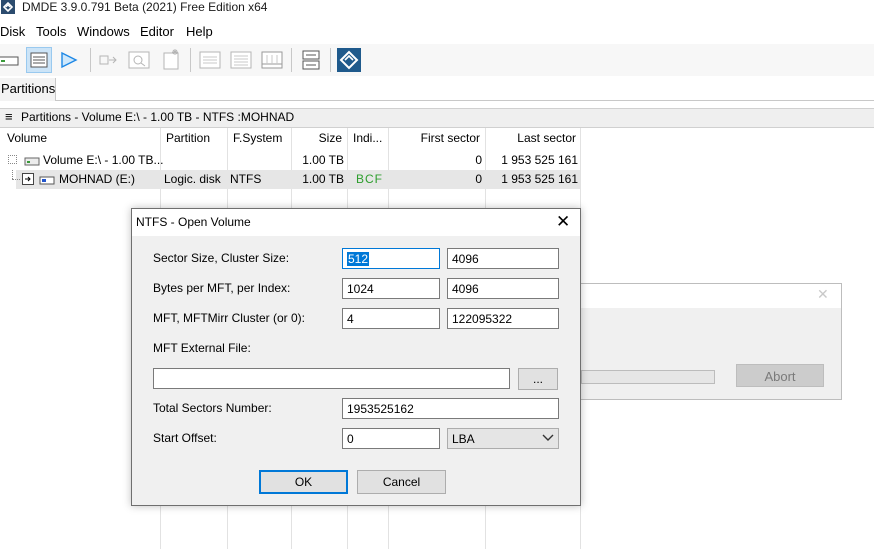  I want to click on menu-disk: Disk, so click(12, 31).